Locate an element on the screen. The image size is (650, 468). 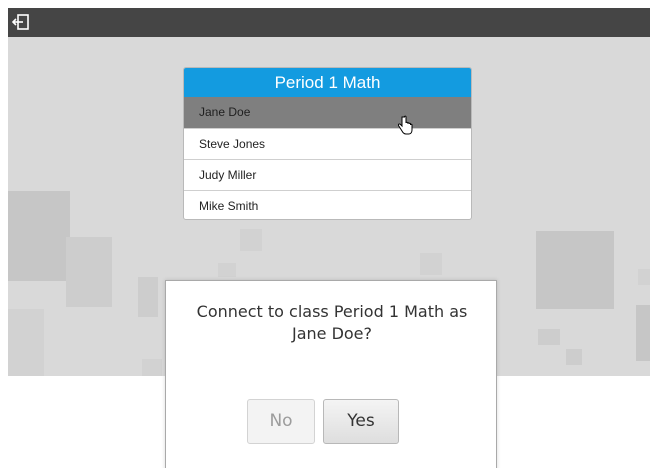
student-row-judy-miller: Judy Miller is located at coordinates (327, 174).